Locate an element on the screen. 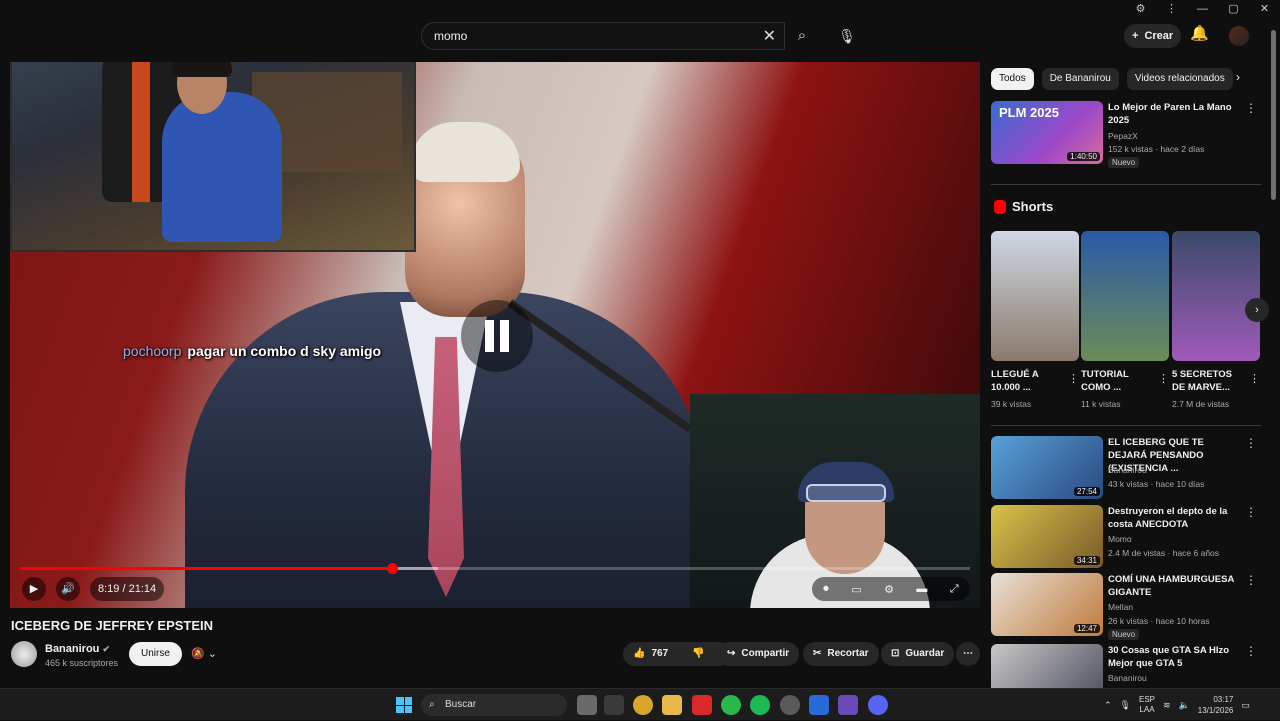  share-label: Compartir is located at coordinates (765, 653).